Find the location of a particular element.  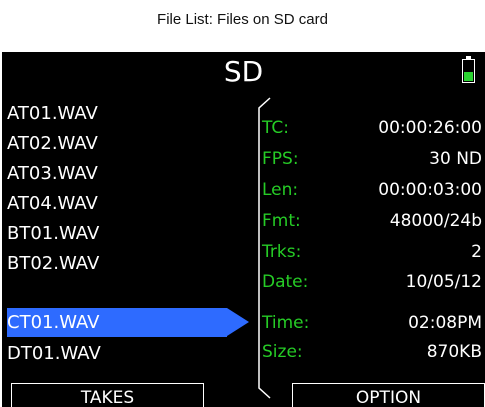

detail-value-size: 870KB is located at coordinates (454, 352).